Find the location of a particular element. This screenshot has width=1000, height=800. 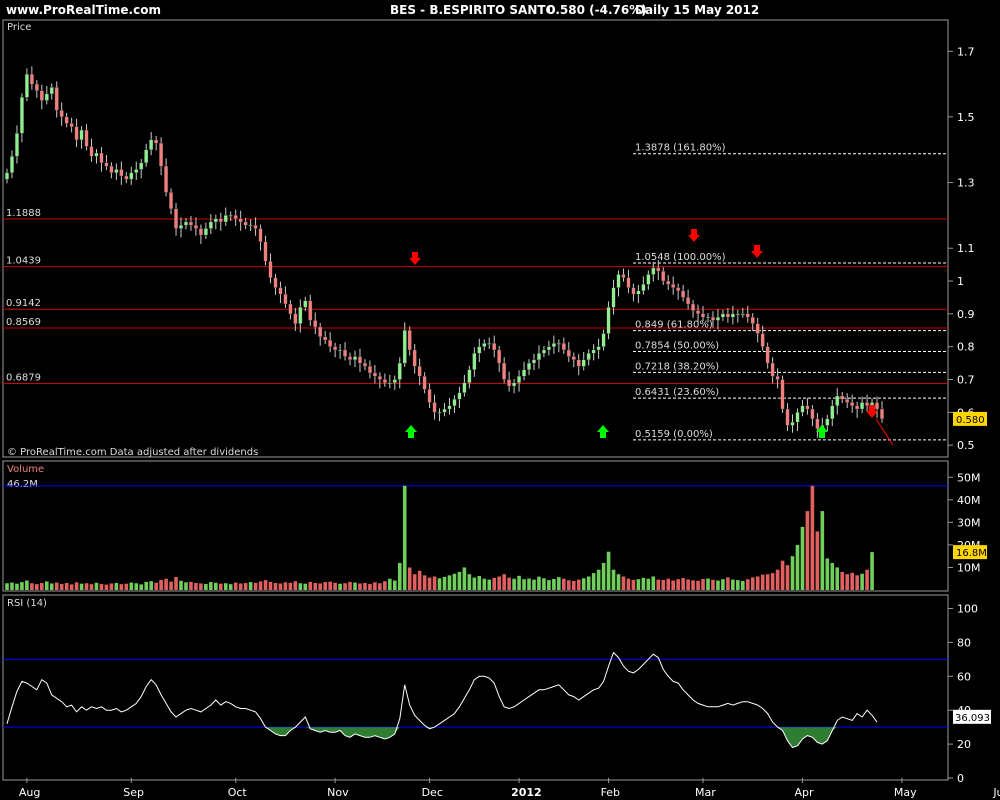

fib-label-3: 0.7854 (50.00%) is located at coordinates (677, 345).